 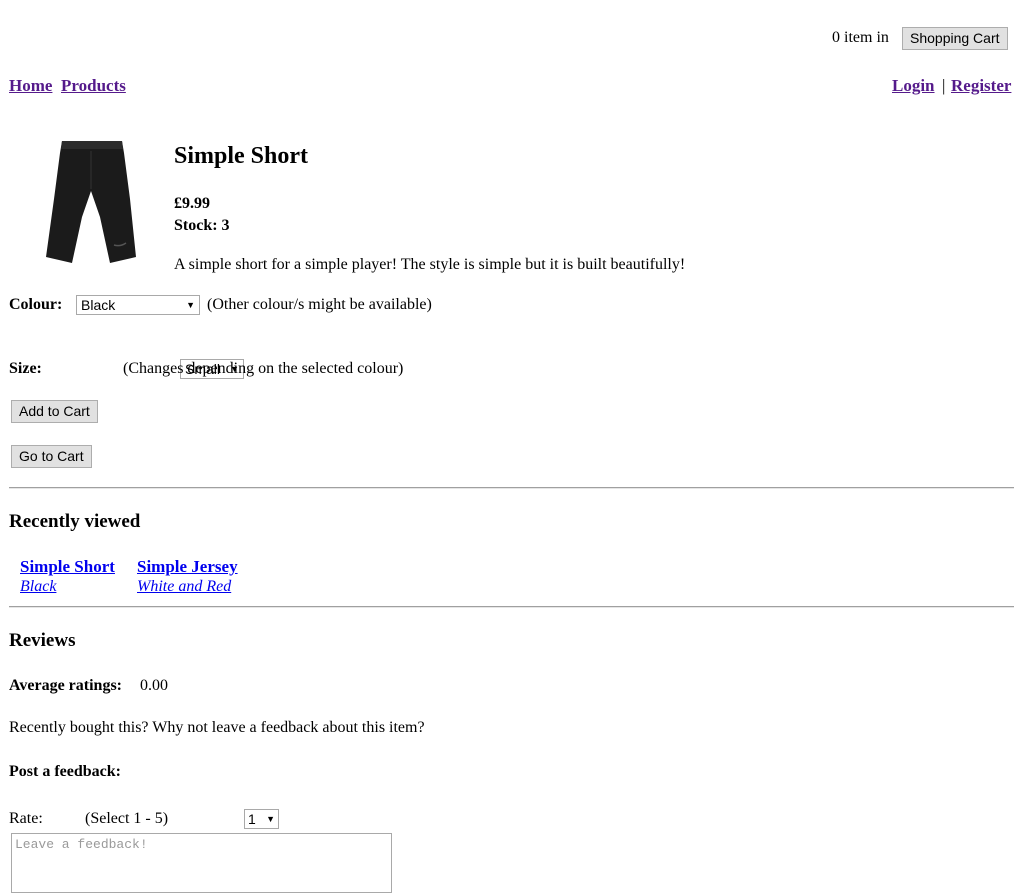 What do you see at coordinates (319, 304) in the screenshot?
I see `colour-note: (Other colour/s might be available)` at bounding box center [319, 304].